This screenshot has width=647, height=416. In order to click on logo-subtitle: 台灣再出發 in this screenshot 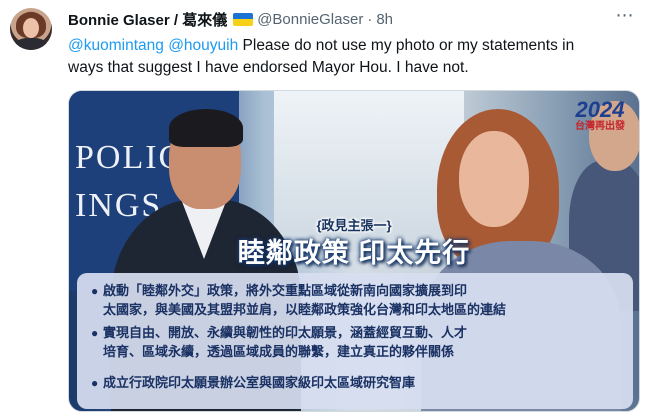, I will do `click(600, 126)`.